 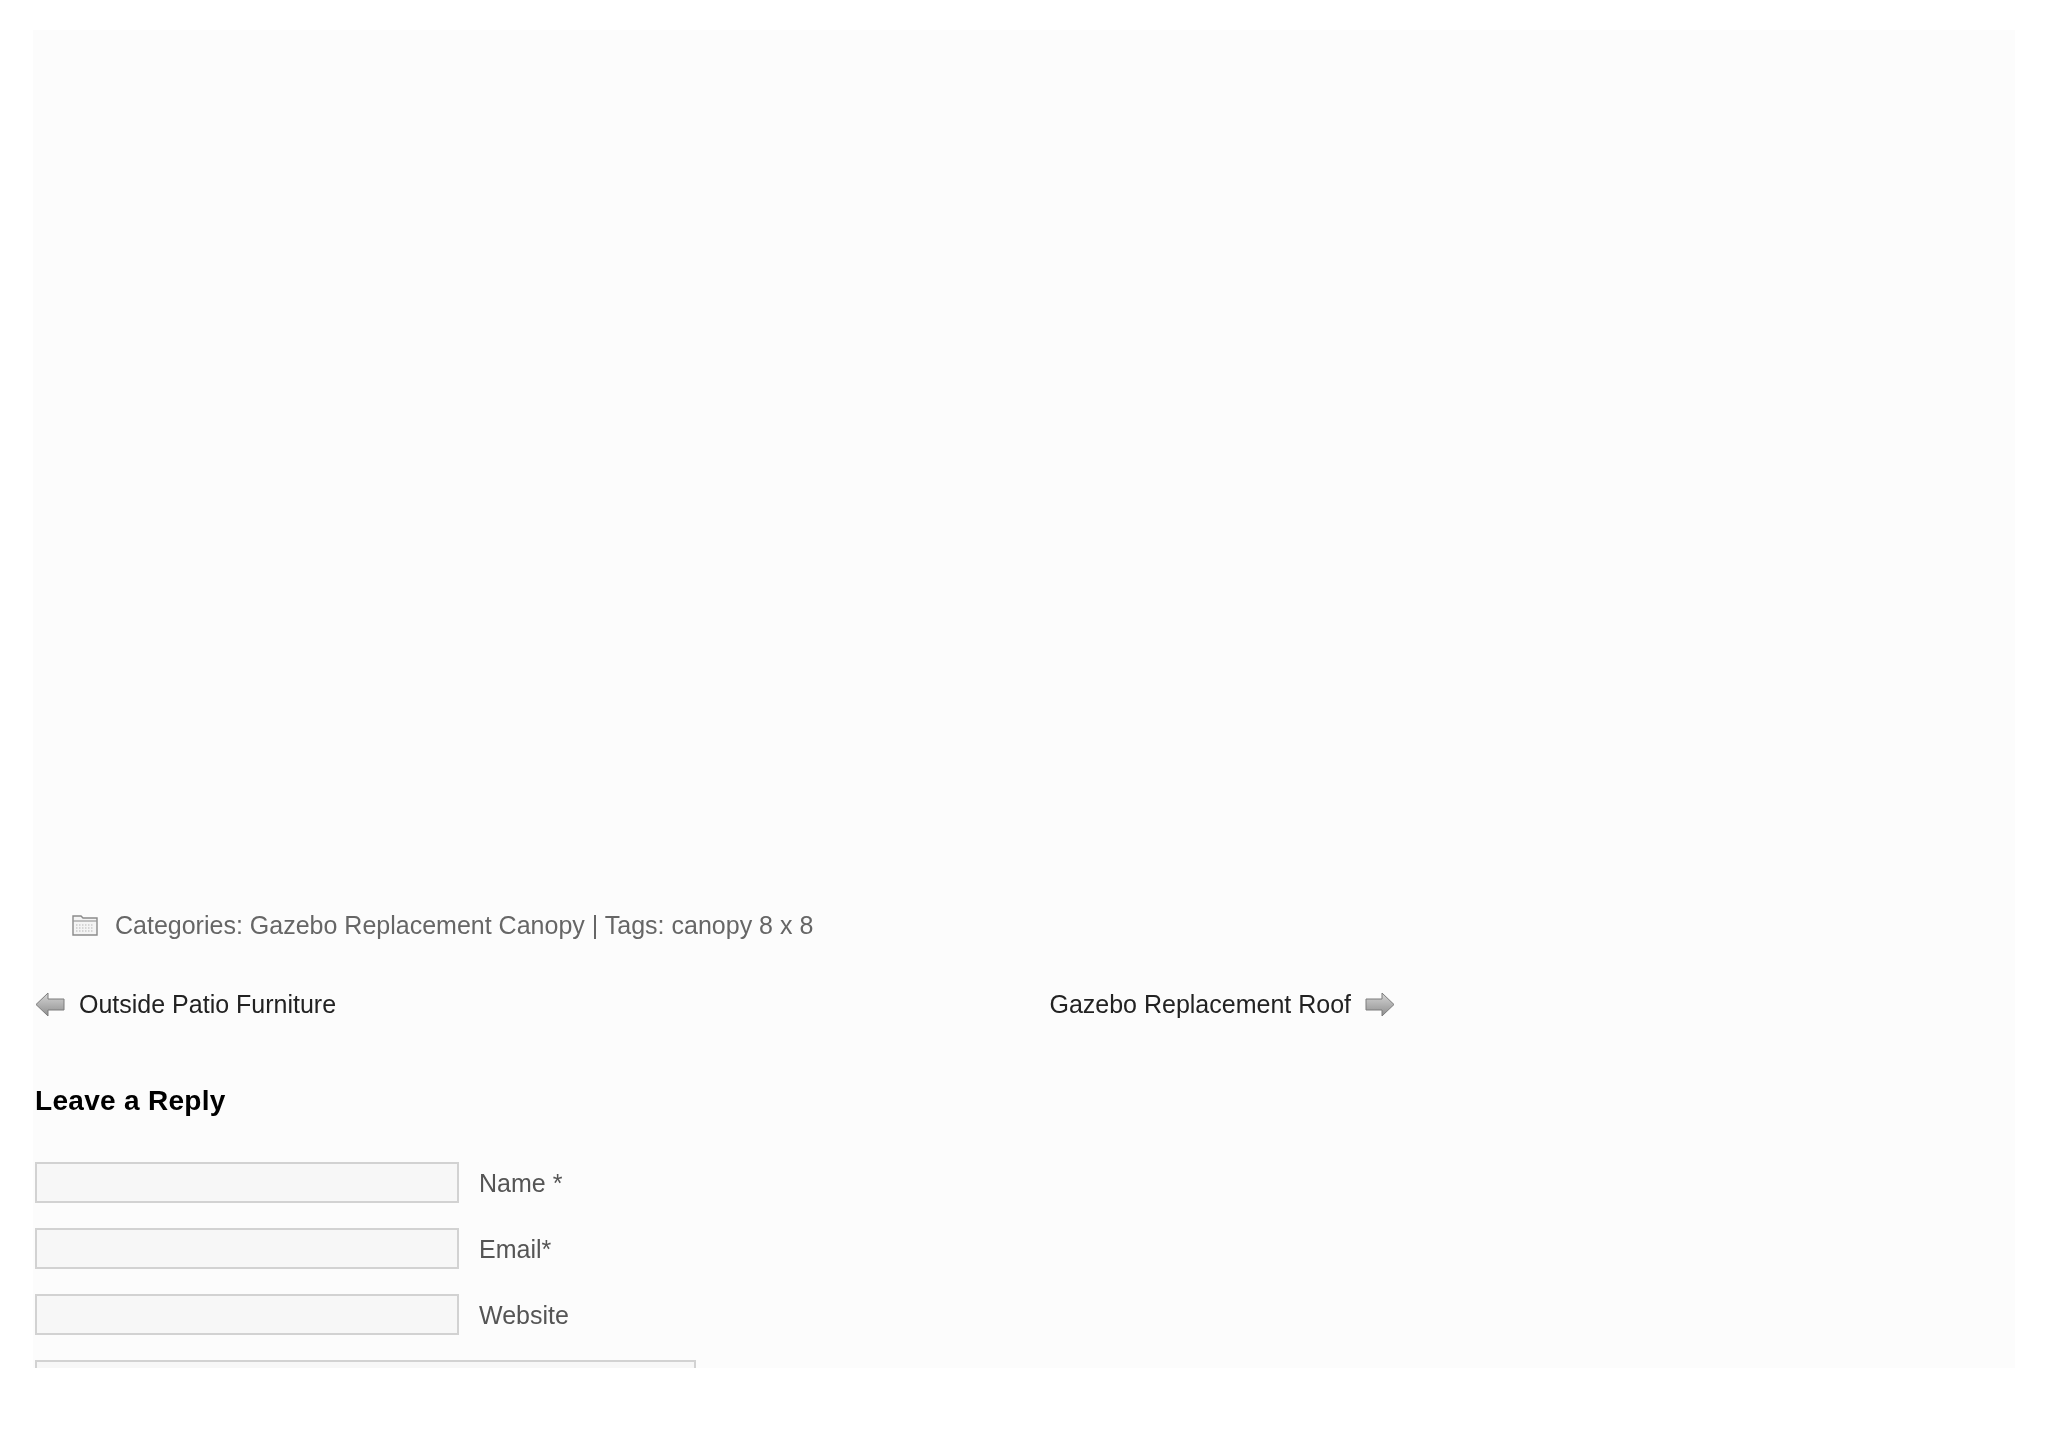 What do you see at coordinates (515, 1248) in the screenshot?
I see `field-label: Email*` at bounding box center [515, 1248].